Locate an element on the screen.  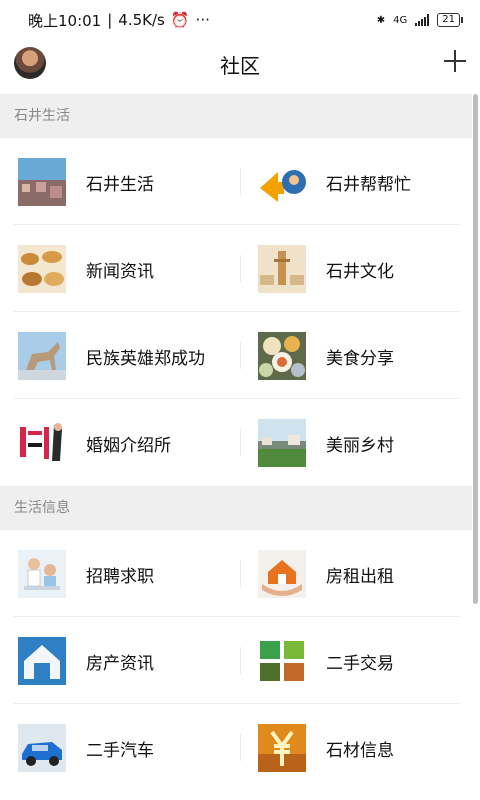
jobs-thumbnail is located at coordinates (42, 574).